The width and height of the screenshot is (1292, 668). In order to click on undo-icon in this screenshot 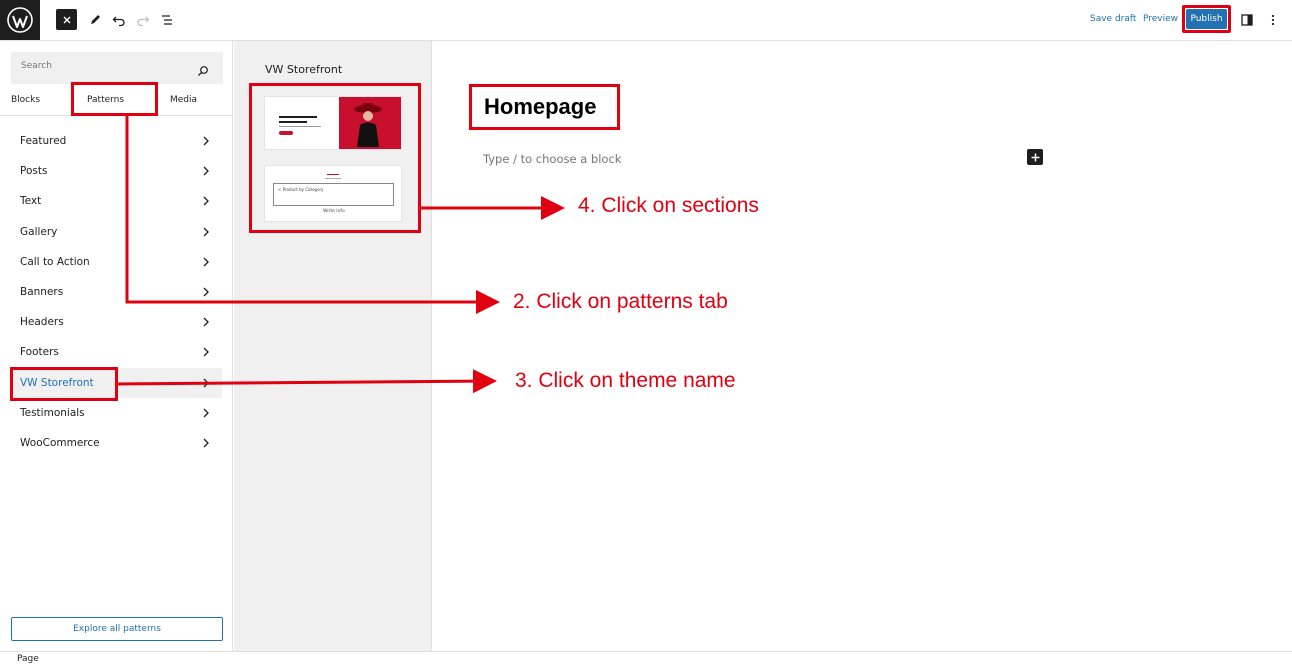, I will do `click(118, 21)`.